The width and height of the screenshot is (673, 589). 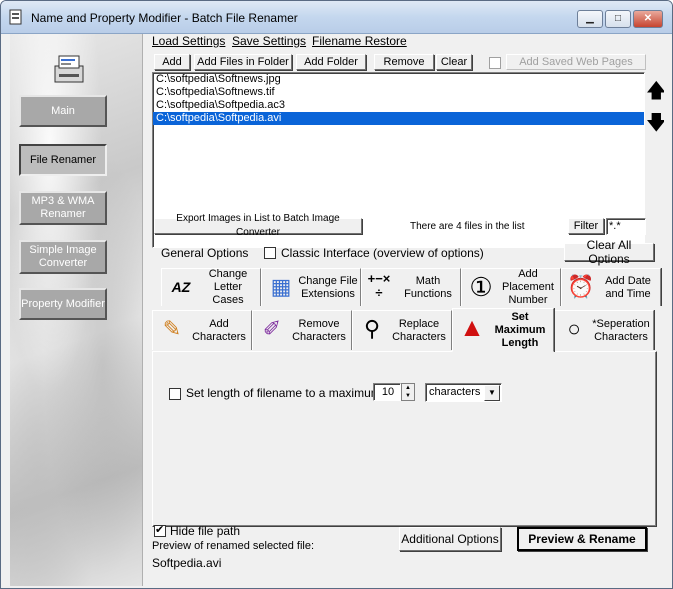 I want to click on additional-options-button: Additional Options, so click(x=450, y=539).